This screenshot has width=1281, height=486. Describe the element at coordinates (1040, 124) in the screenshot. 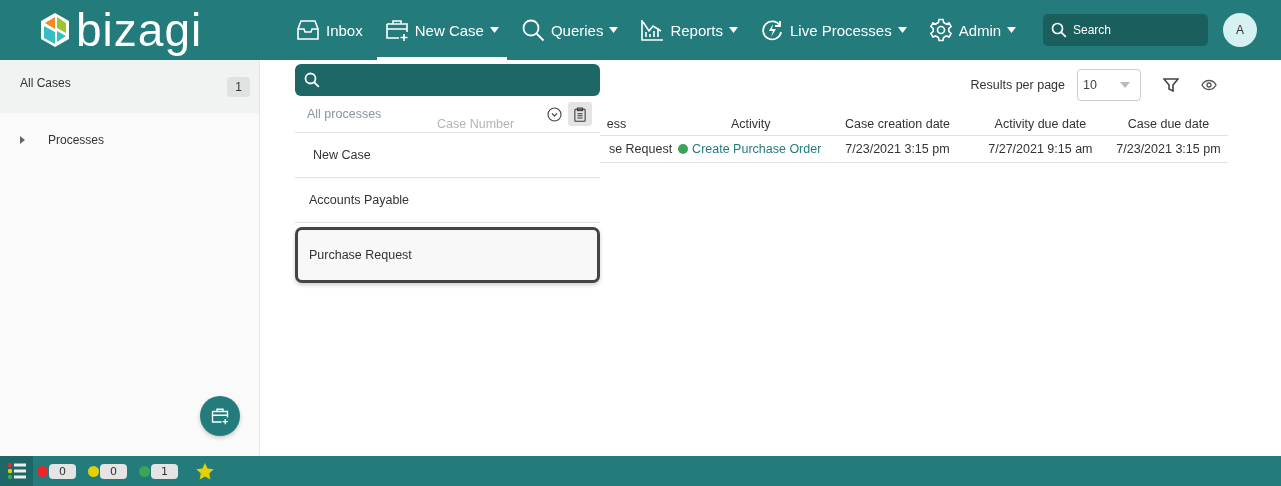

I see `column-header: Activity due date` at that location.